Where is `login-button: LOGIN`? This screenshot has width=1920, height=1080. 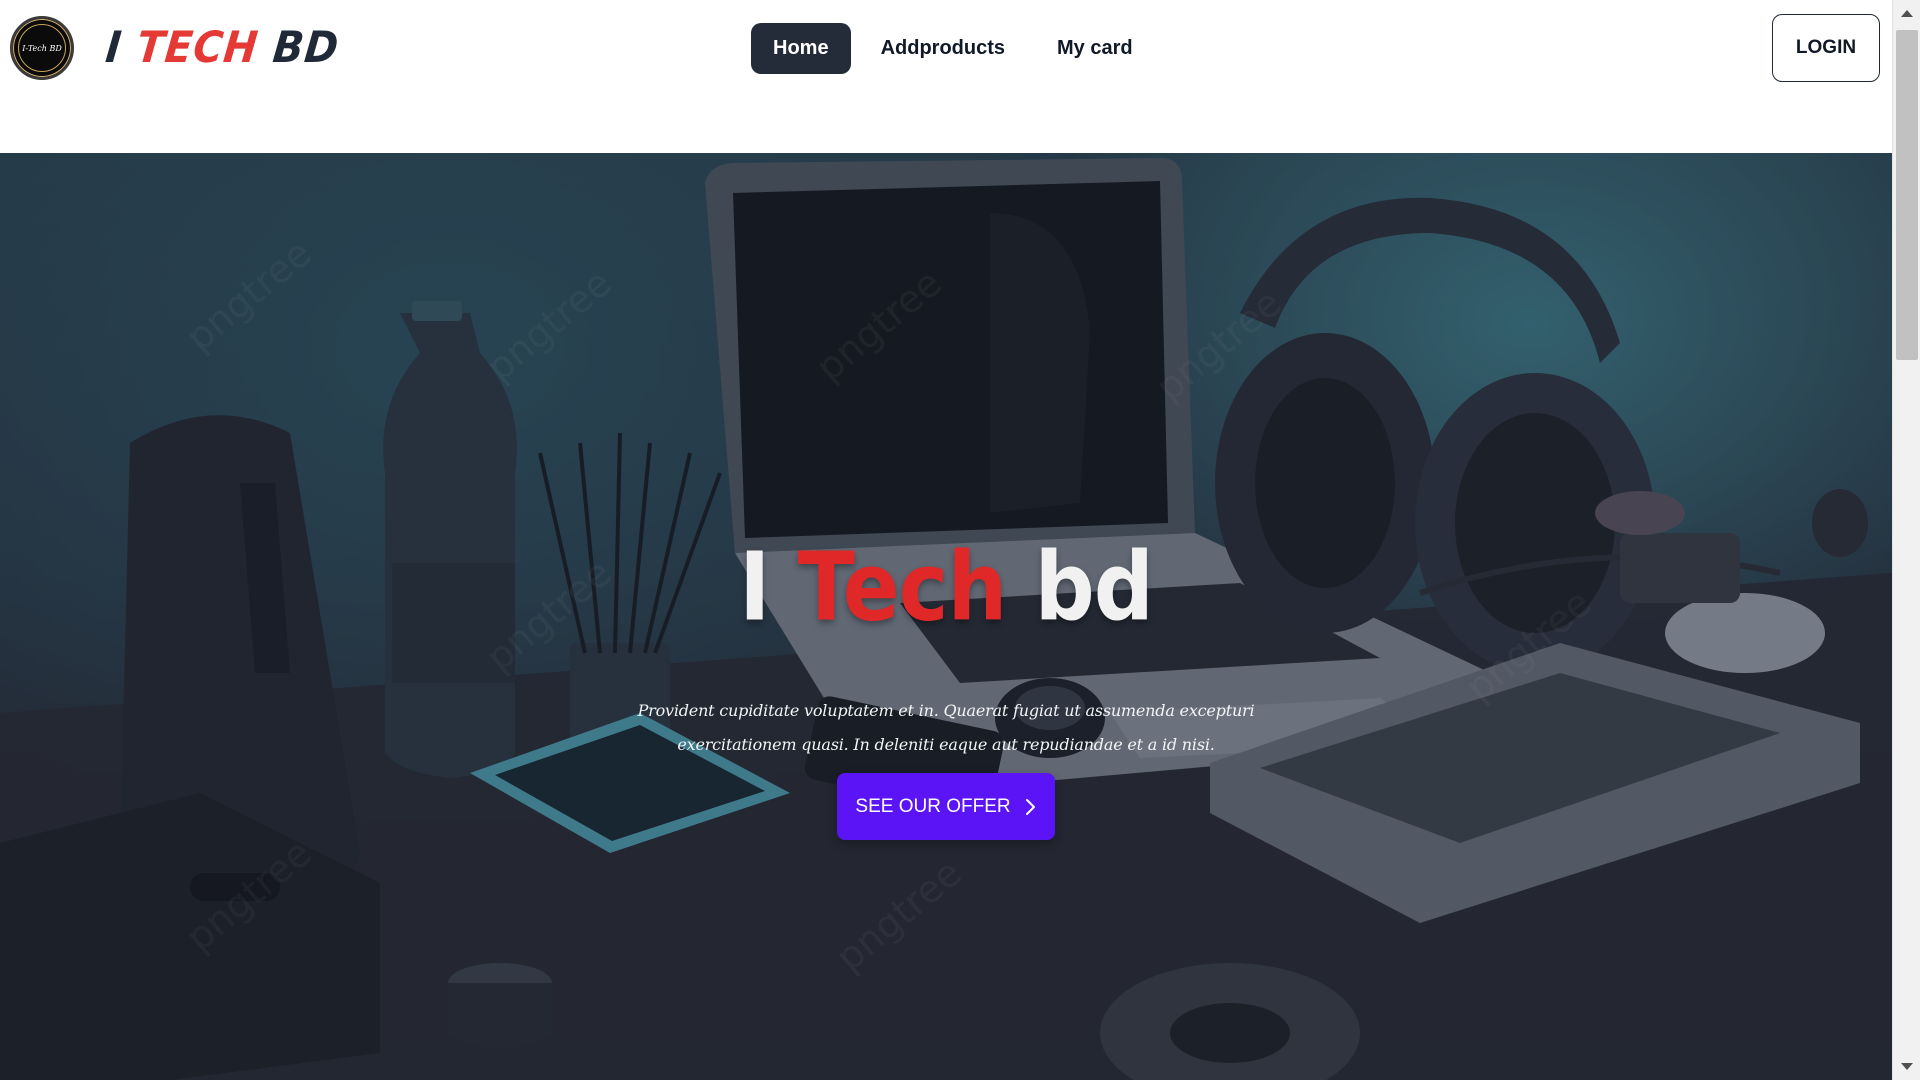
login-button: LOGIN is located at coordinates (1826, 48).